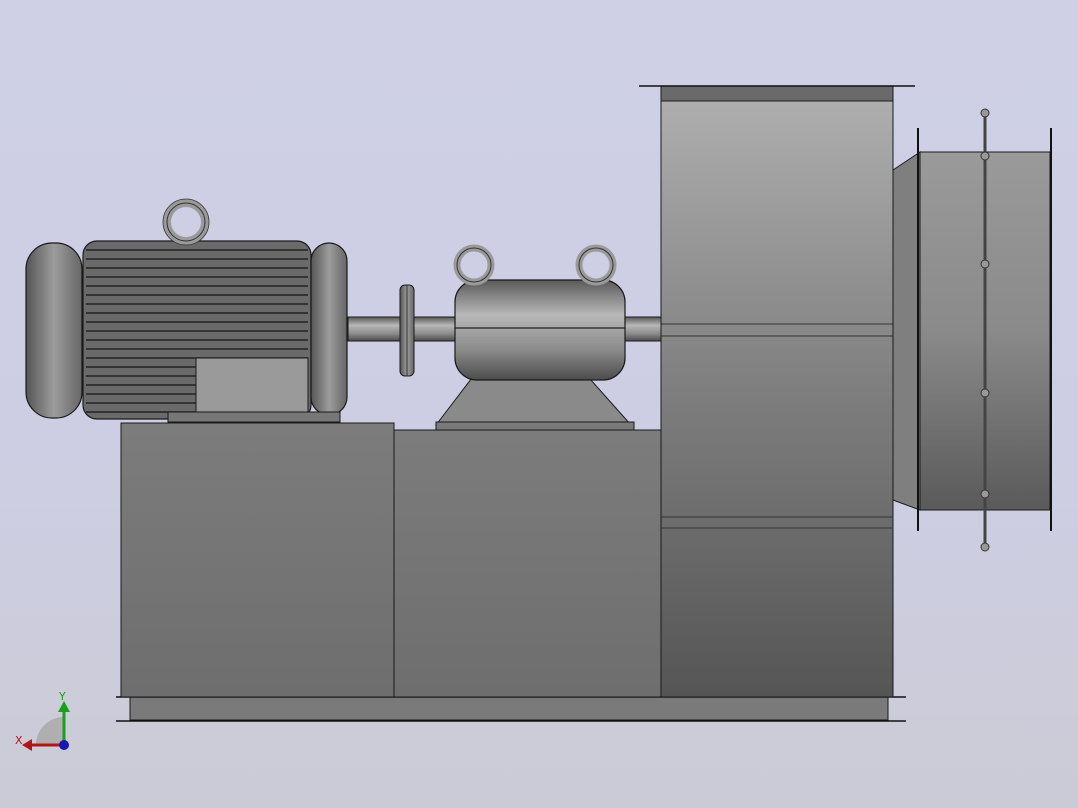  What do you see at coordinates (62, 696) in the screenshot?
I see `y-axis-label: Y` at bounding box center [62, 696].